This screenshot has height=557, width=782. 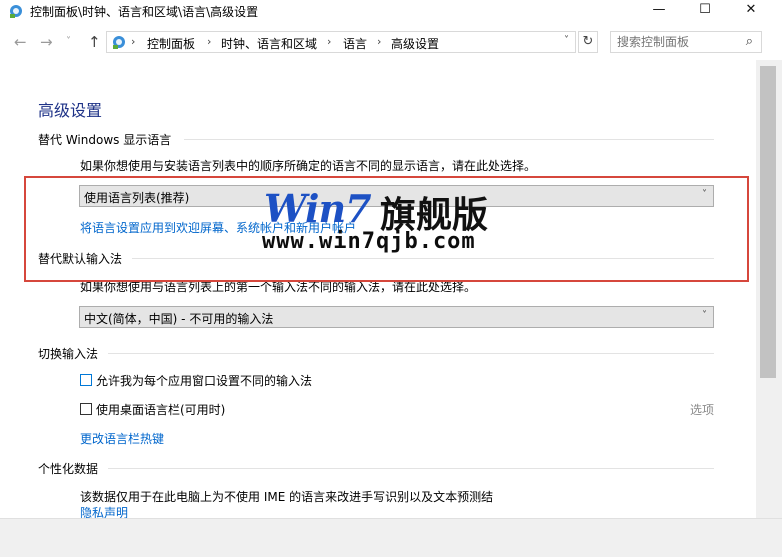 I want to click on section-heading-display-language: 替代 Windows 显示语言, so click(x=105, y=140).